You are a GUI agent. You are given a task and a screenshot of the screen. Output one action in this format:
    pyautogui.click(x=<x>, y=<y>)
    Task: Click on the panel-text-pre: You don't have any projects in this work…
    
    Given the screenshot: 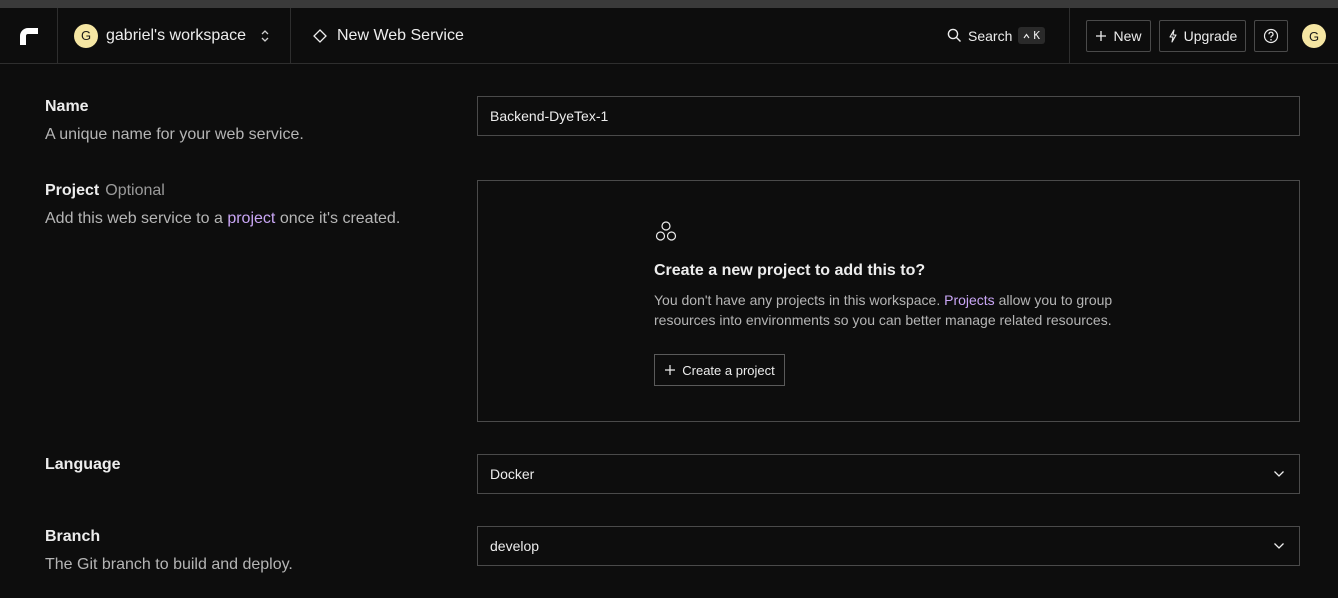 What is the action you would take?
    pyautogui.click(x=797, y=300)
    